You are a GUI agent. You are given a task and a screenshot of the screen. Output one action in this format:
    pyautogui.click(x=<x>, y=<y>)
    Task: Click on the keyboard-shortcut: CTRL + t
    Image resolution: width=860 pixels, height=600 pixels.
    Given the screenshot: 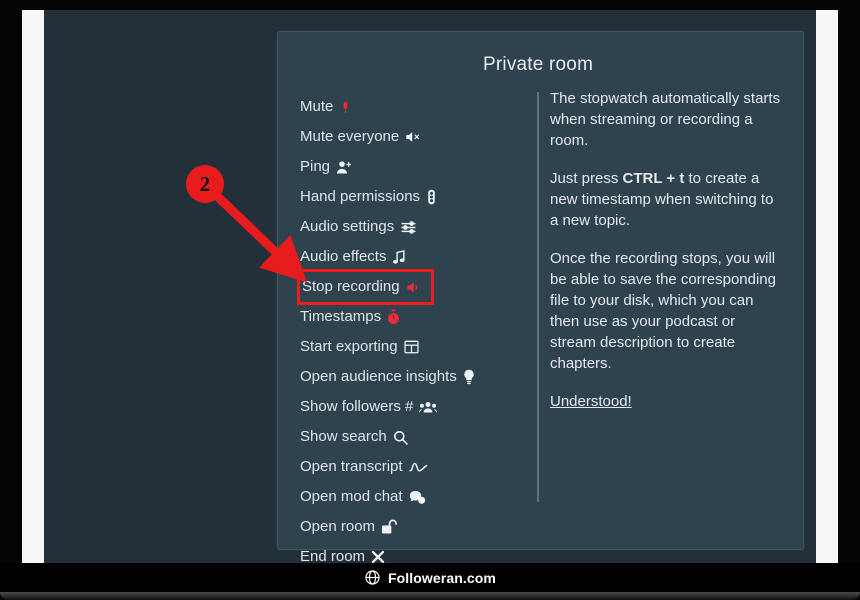 What is the action you would take?
    pyautogui.click(x=653, y=178)
    